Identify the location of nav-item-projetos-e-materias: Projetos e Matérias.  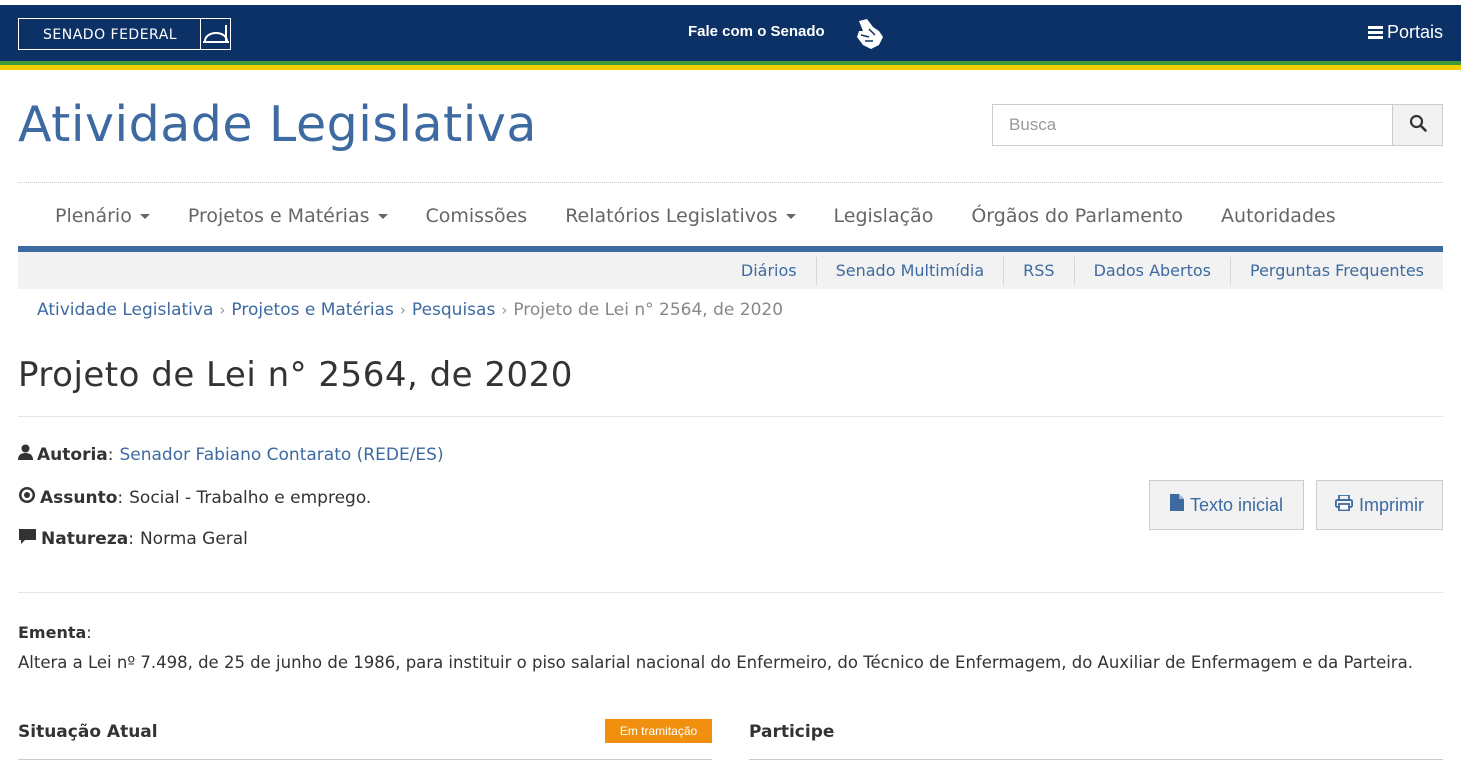
(288, 216).